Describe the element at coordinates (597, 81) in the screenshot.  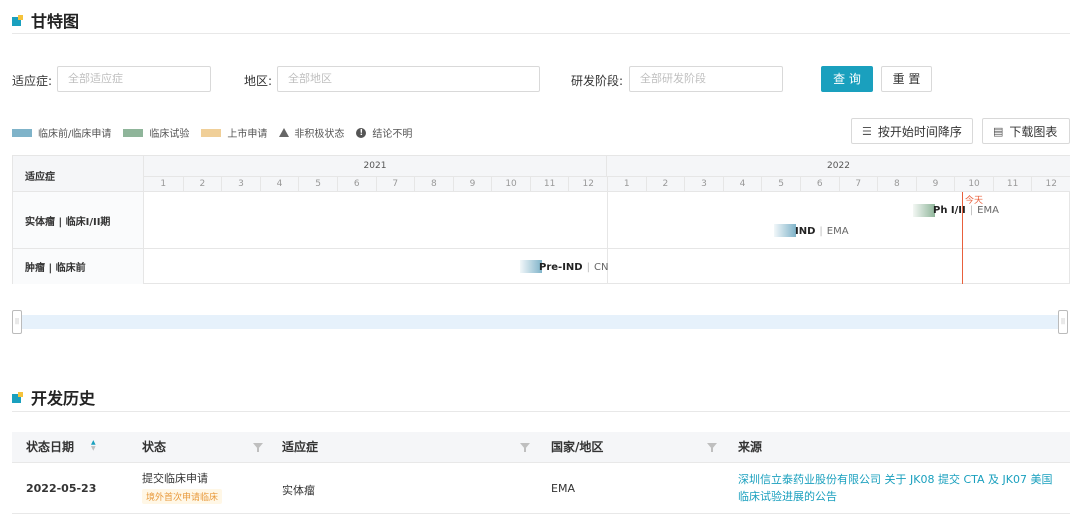
I see `stage-label: 研发阶段:` at that location.